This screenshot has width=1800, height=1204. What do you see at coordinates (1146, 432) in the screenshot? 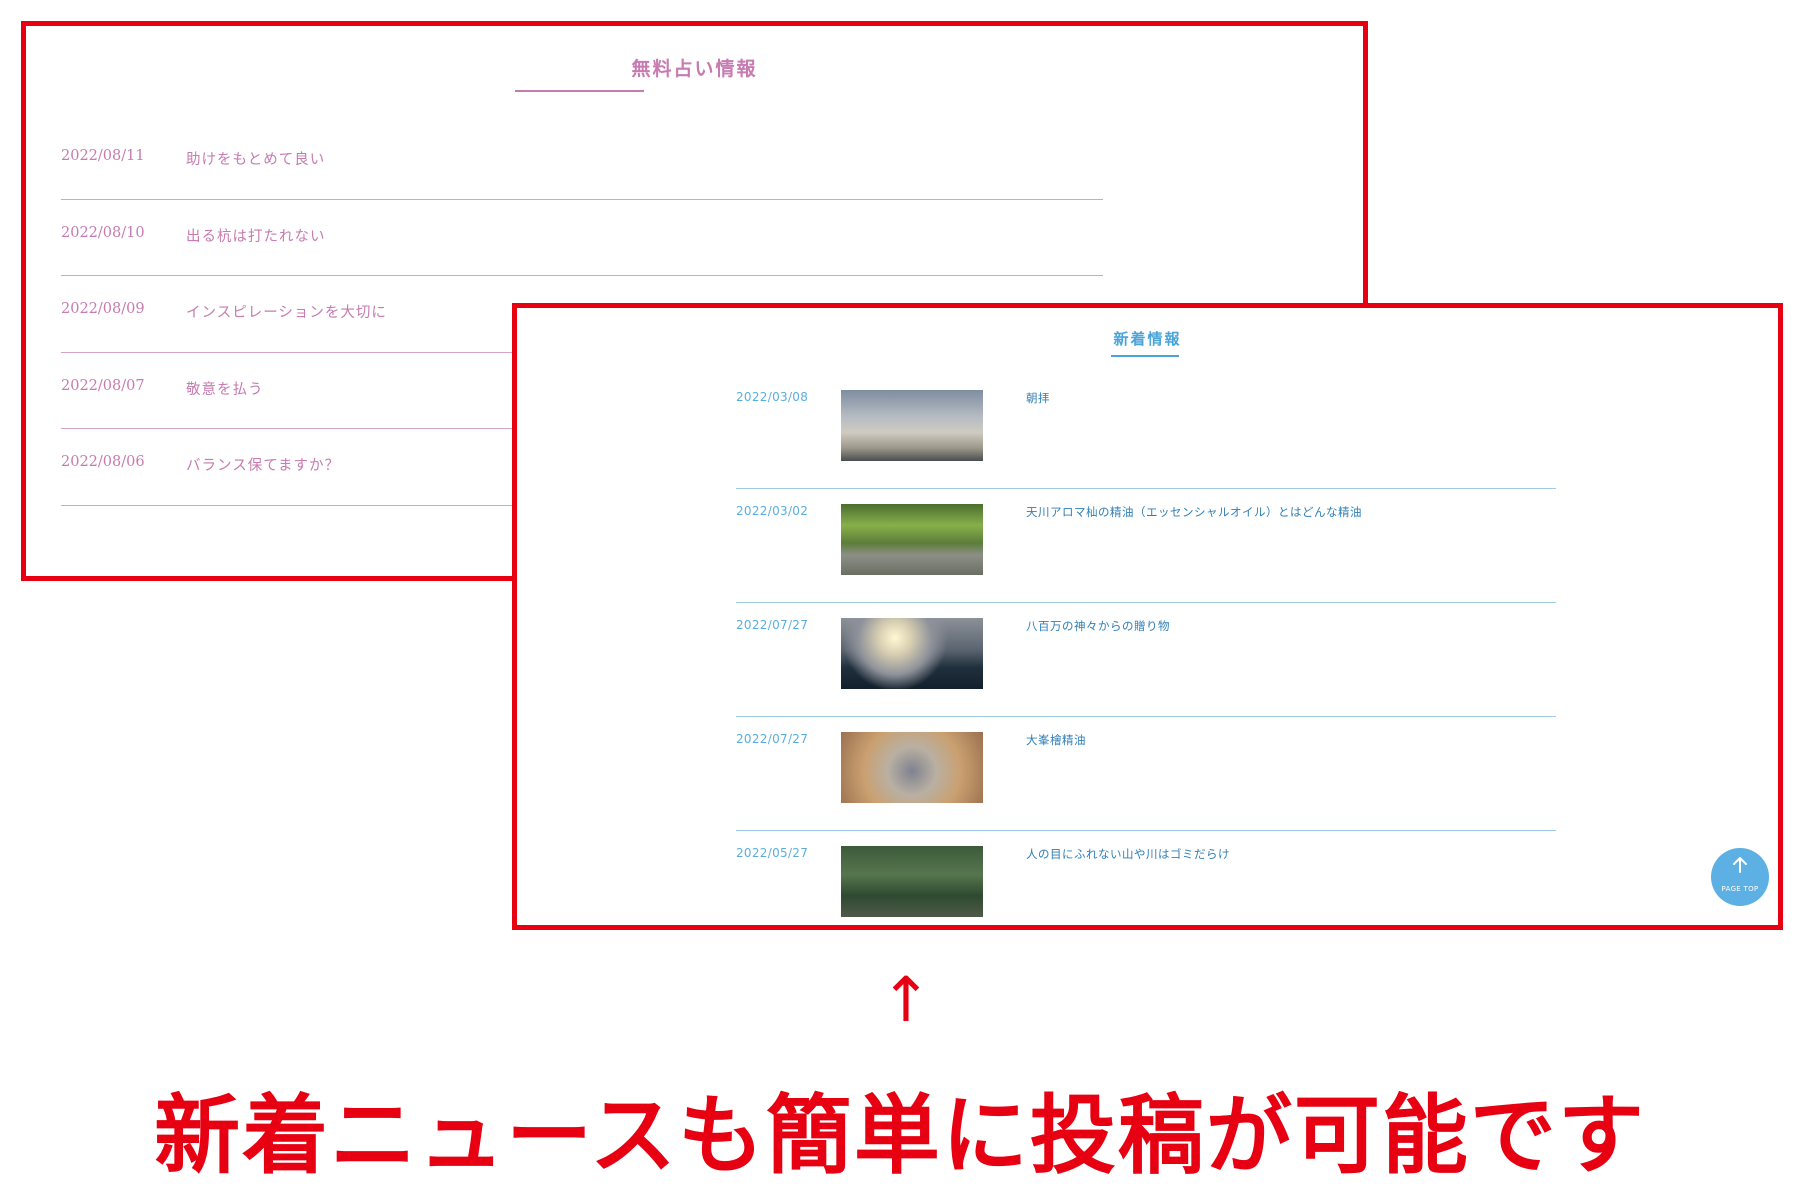
I see `news-list-item: 2022/03/08 朝拝` at bounding box center [1146, 432].